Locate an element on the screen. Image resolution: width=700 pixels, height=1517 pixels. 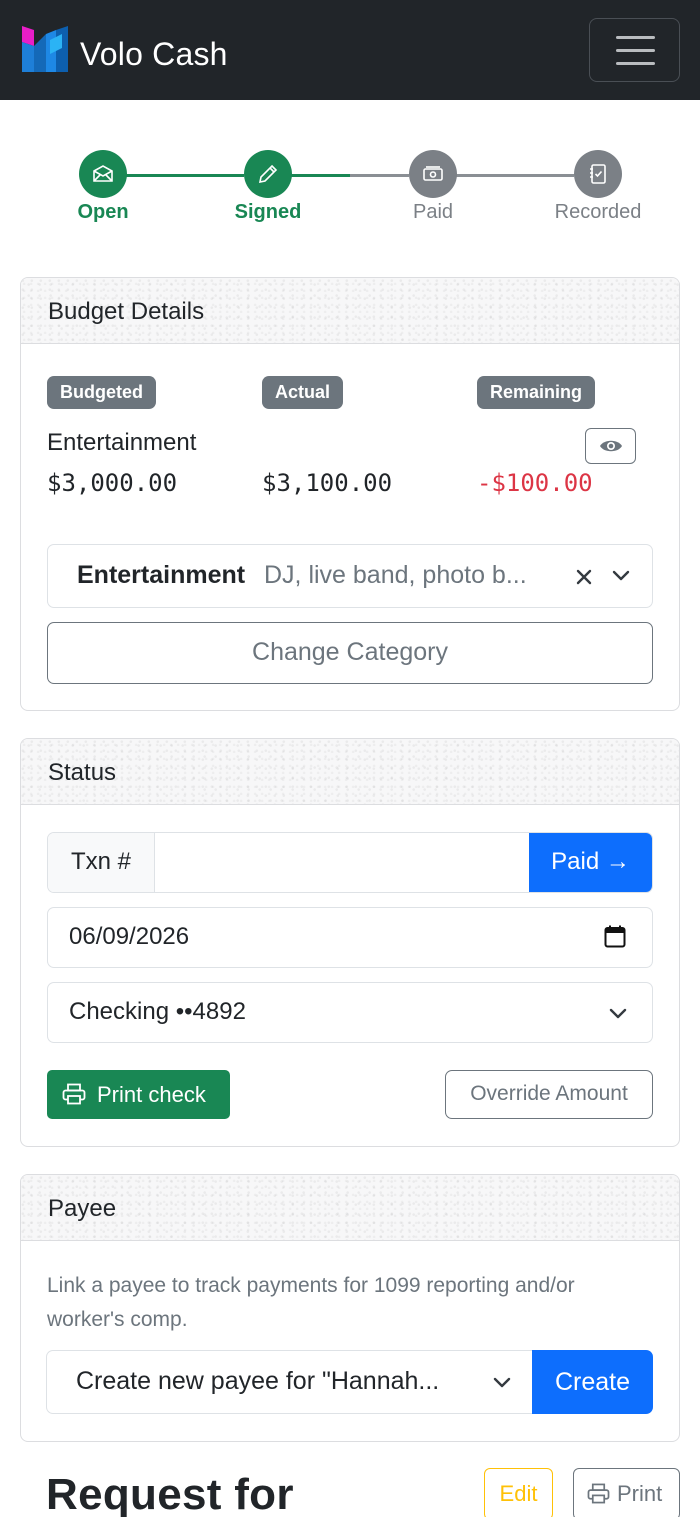
card-title: Budget Details is located at coordinates (126, 311).